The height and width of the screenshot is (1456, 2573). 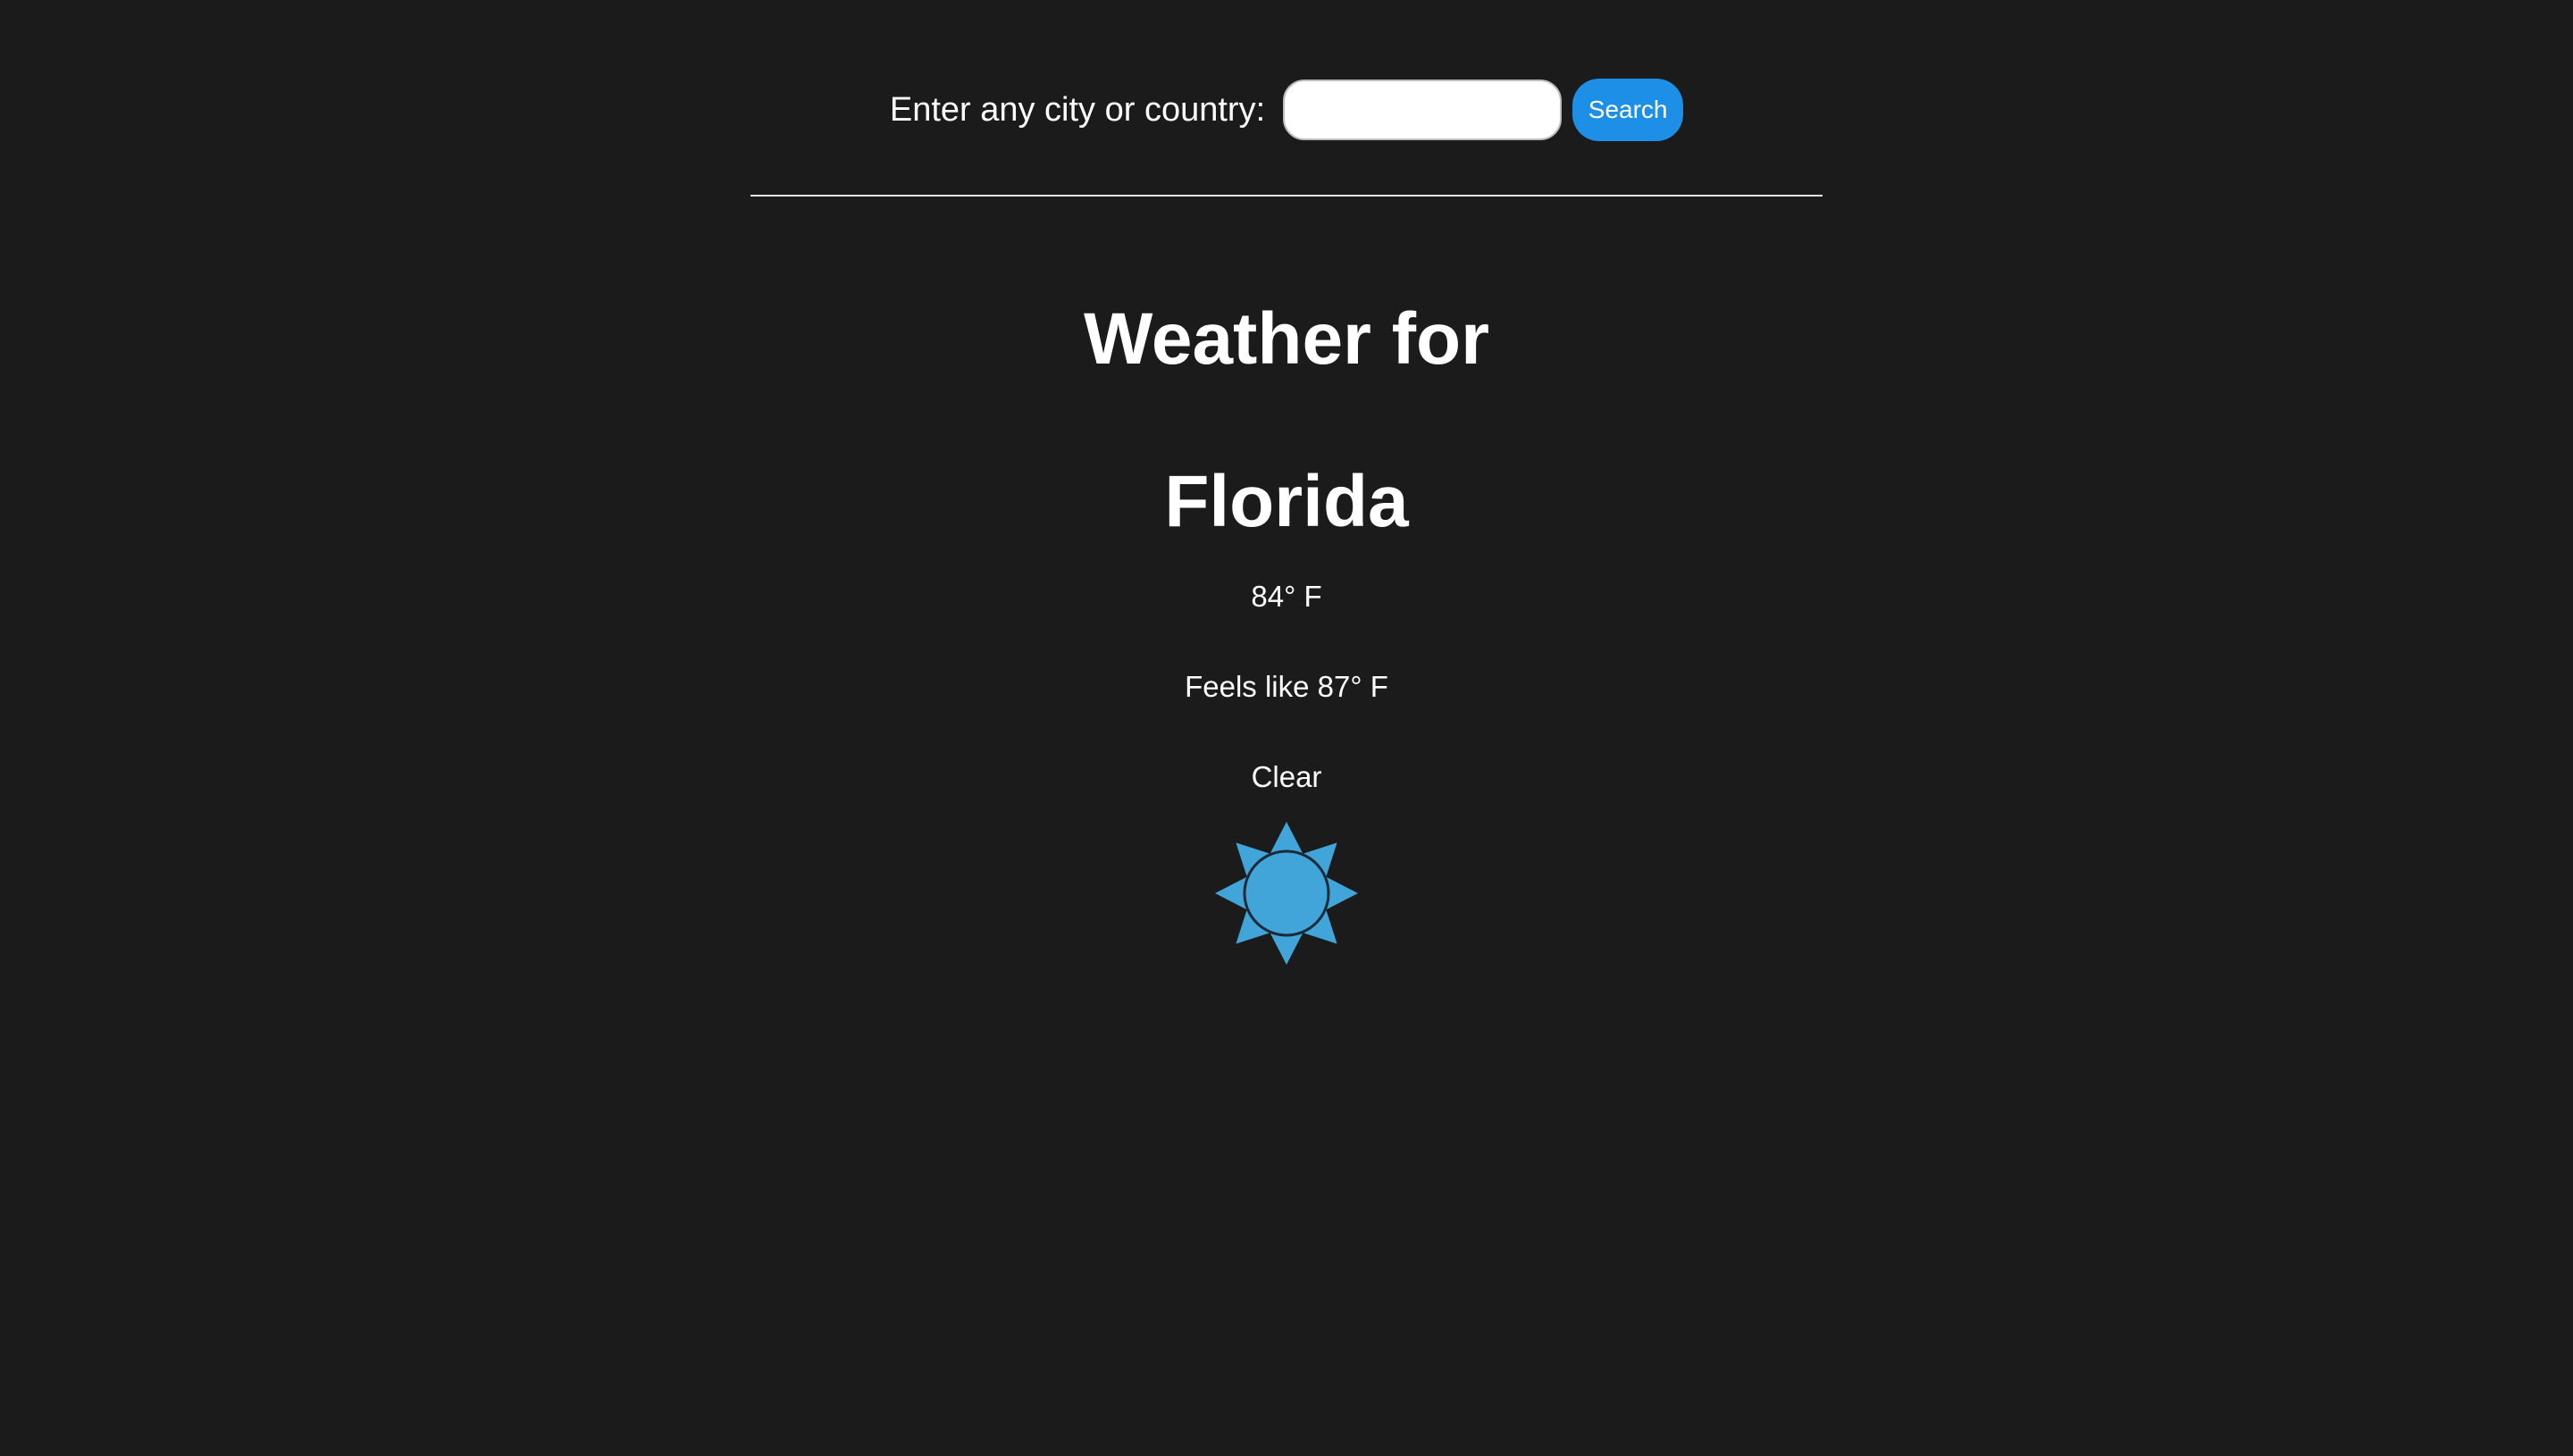 What do you see at coordinates (1077, 109) in the screenshot?
I see `search-label: Enter any city or country:` at bounding box center [1077, 109].